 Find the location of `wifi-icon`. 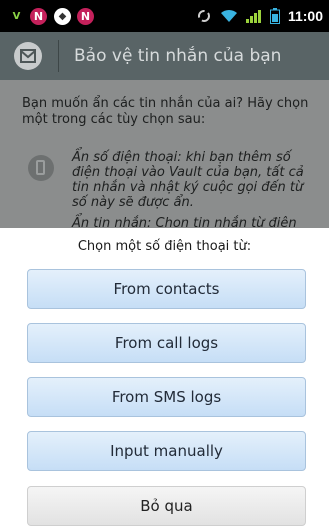

wifi-icon is located at coordinates (228, 15).